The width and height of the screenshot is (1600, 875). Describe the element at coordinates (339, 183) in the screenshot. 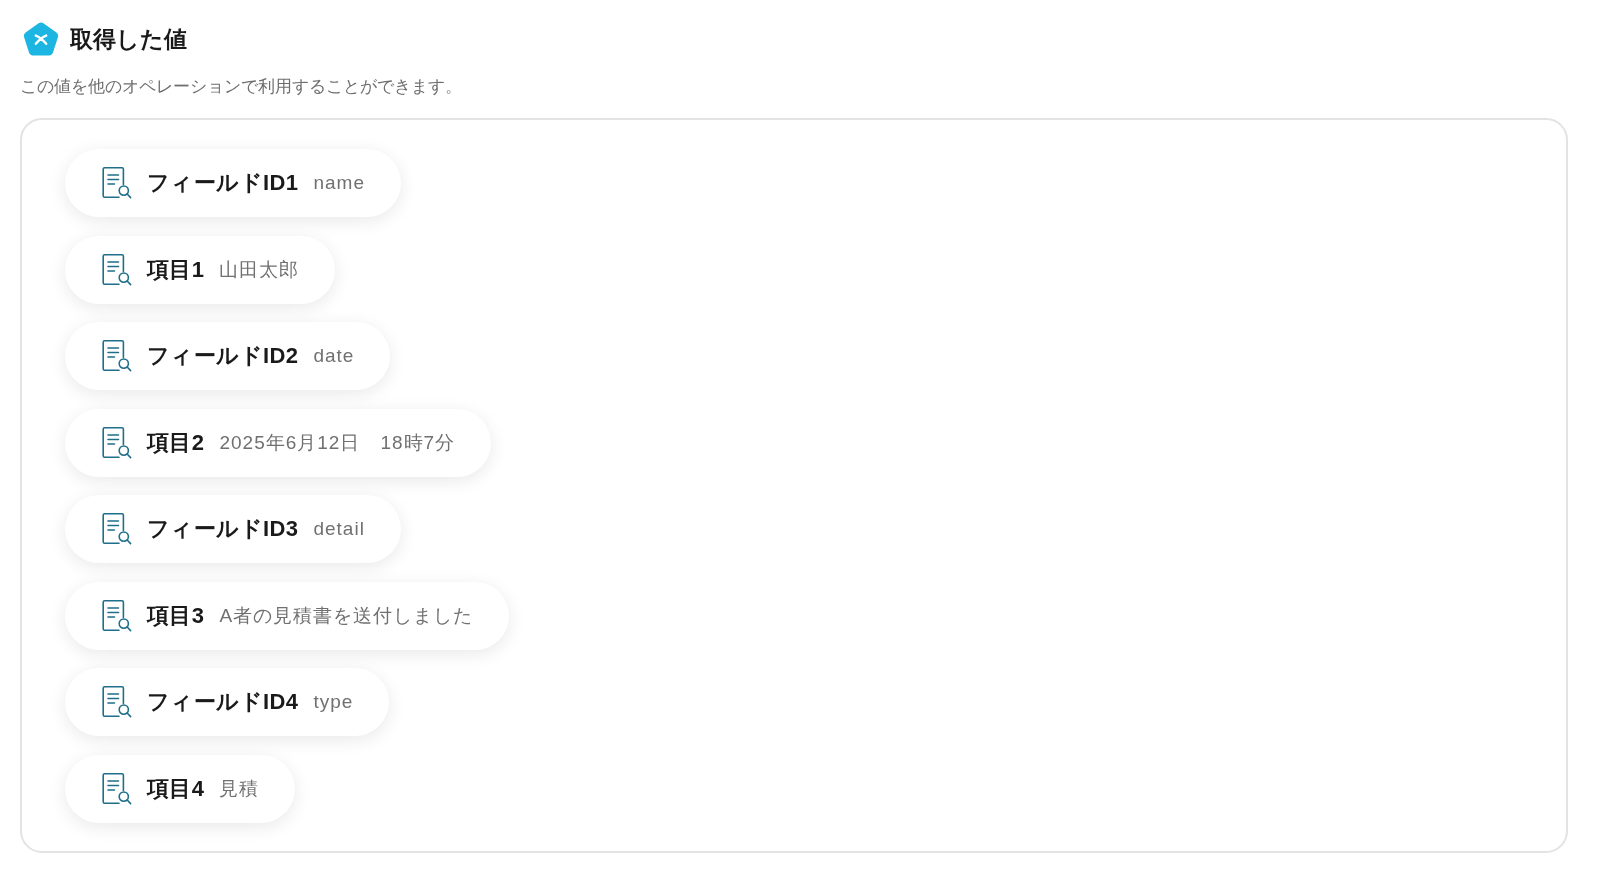

I see `field-value: name` at that location.